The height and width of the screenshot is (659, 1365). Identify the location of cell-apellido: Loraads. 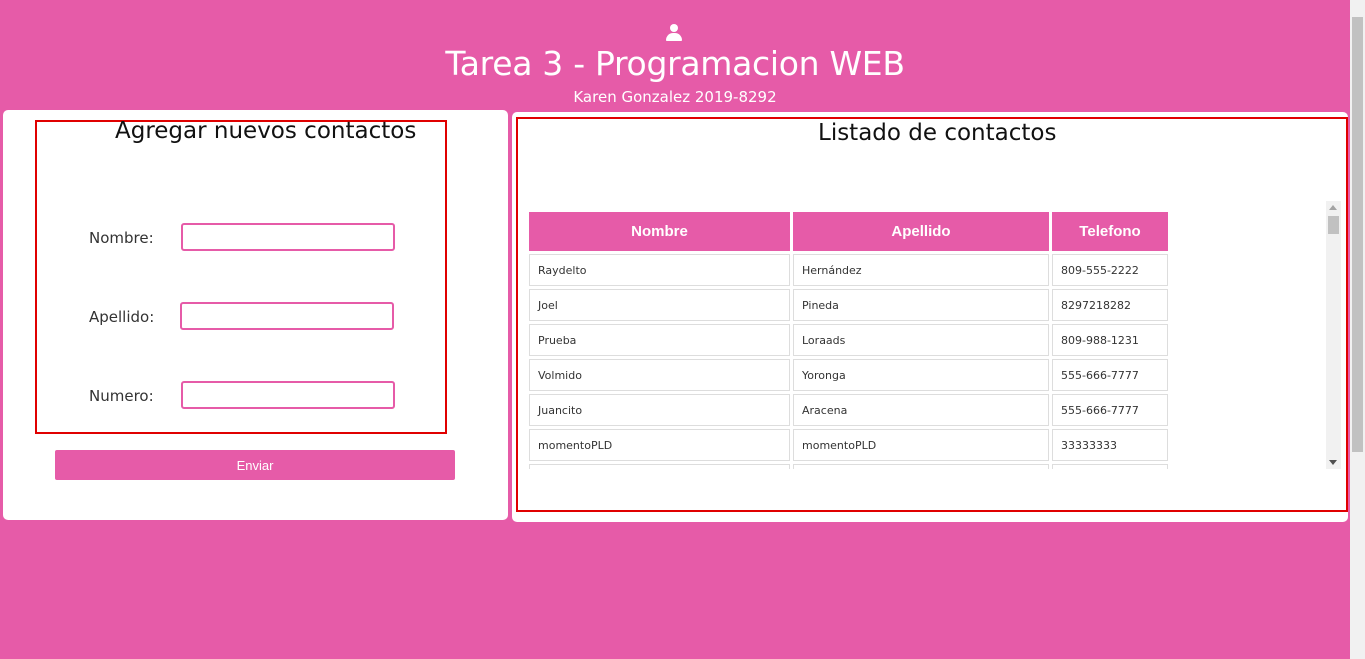
(921, 340).